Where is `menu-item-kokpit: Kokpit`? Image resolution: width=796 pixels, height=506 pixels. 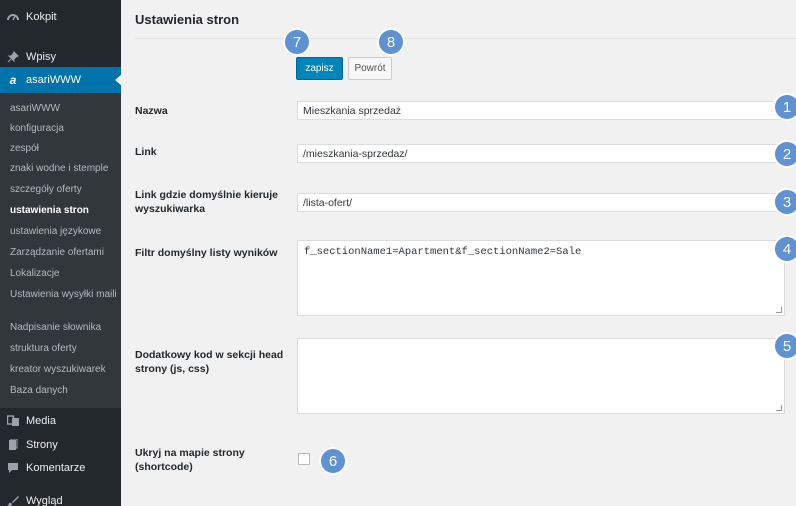
menu-item-kokpit: Kokpit is located at coordinates (60, 17).